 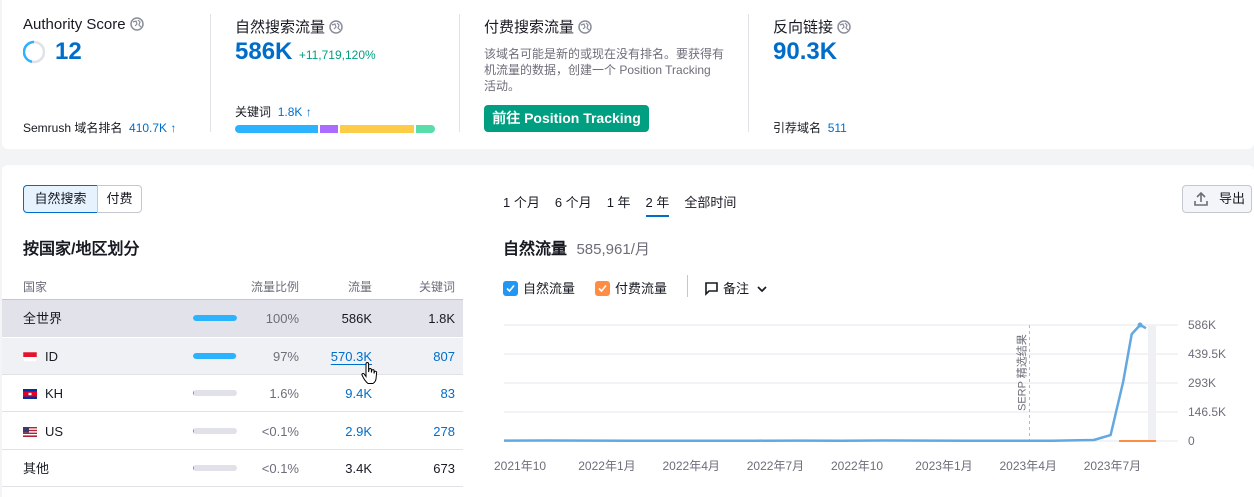 I want to click on chart-hover-band, so click(x=1151, y=383).